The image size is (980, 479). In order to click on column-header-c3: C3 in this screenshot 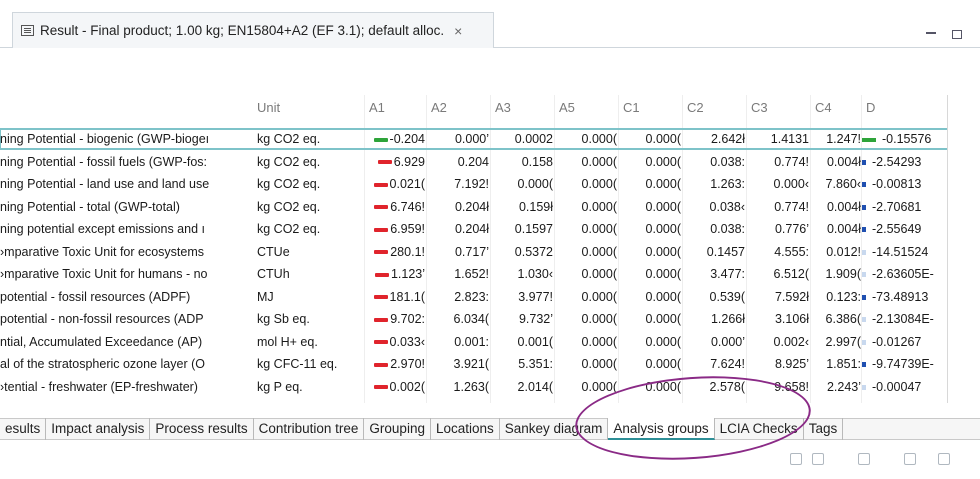, I will do `click(759, 107)`.